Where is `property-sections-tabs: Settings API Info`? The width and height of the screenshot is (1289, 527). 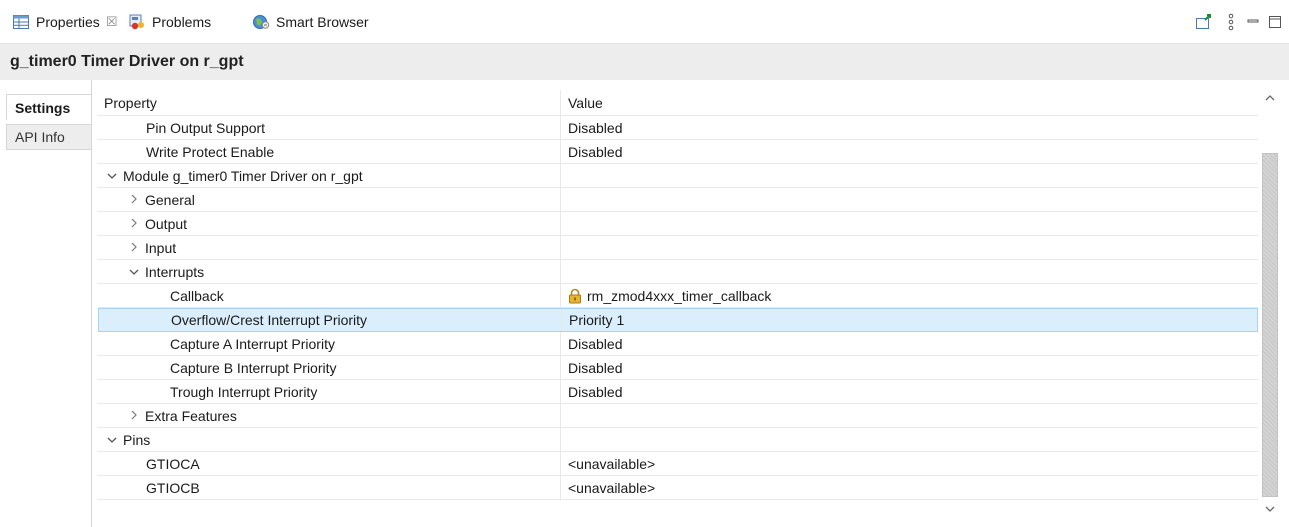
property-sections-tabs: Settings API Info is located at coordinates (46, 303).